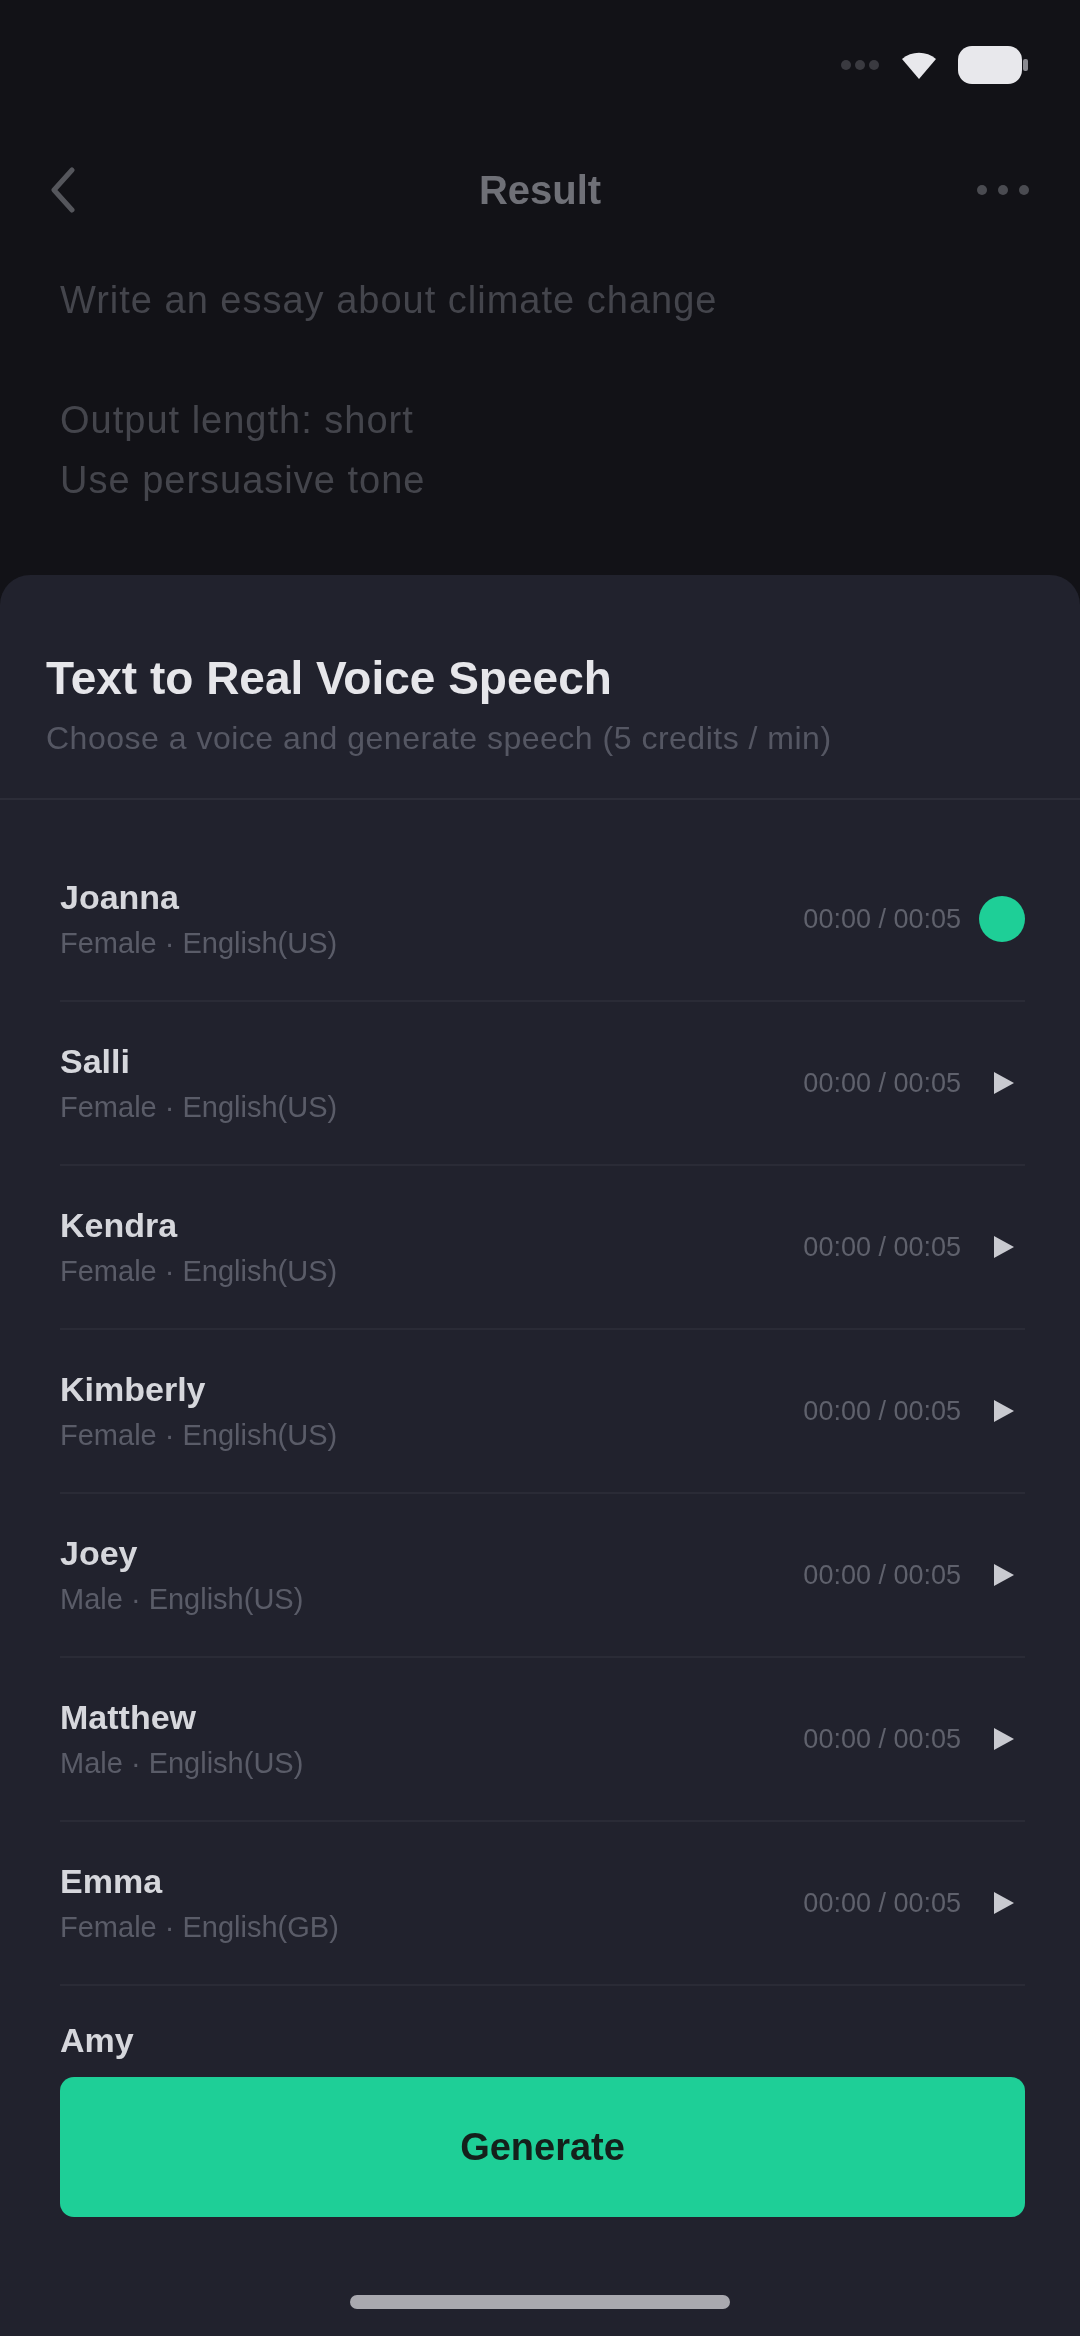  What do you see at coordinates (199, 1927) in the screenshot?
I see `voice-details: Female · English(GB)` at bounding box center [199, 1927].